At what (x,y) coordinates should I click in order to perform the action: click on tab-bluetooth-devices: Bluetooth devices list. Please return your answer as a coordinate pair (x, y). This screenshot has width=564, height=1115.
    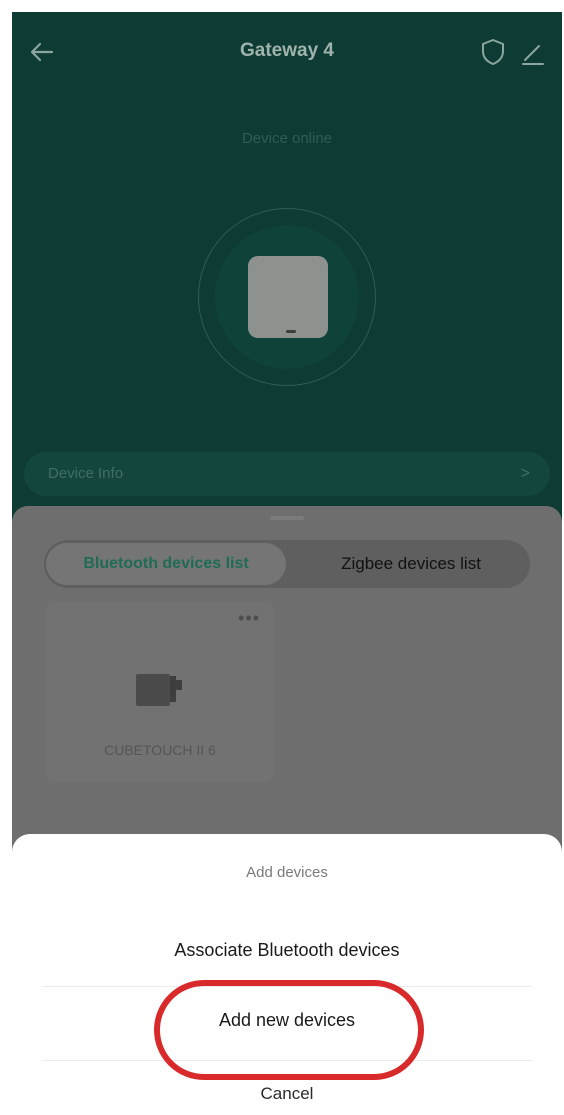
    Looking at the image, I should click on (166, 564).